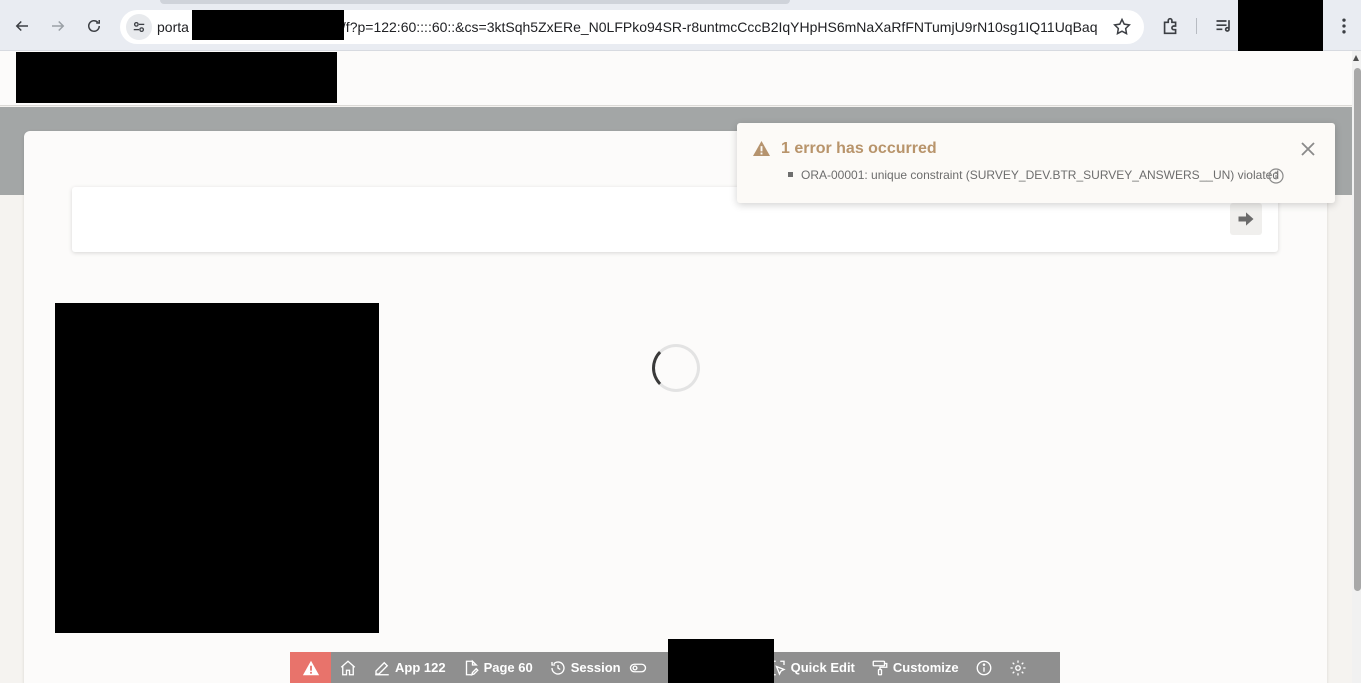 The image size is (1361, 683). I want to click on dev-session-button: Session, so click(598, 667).